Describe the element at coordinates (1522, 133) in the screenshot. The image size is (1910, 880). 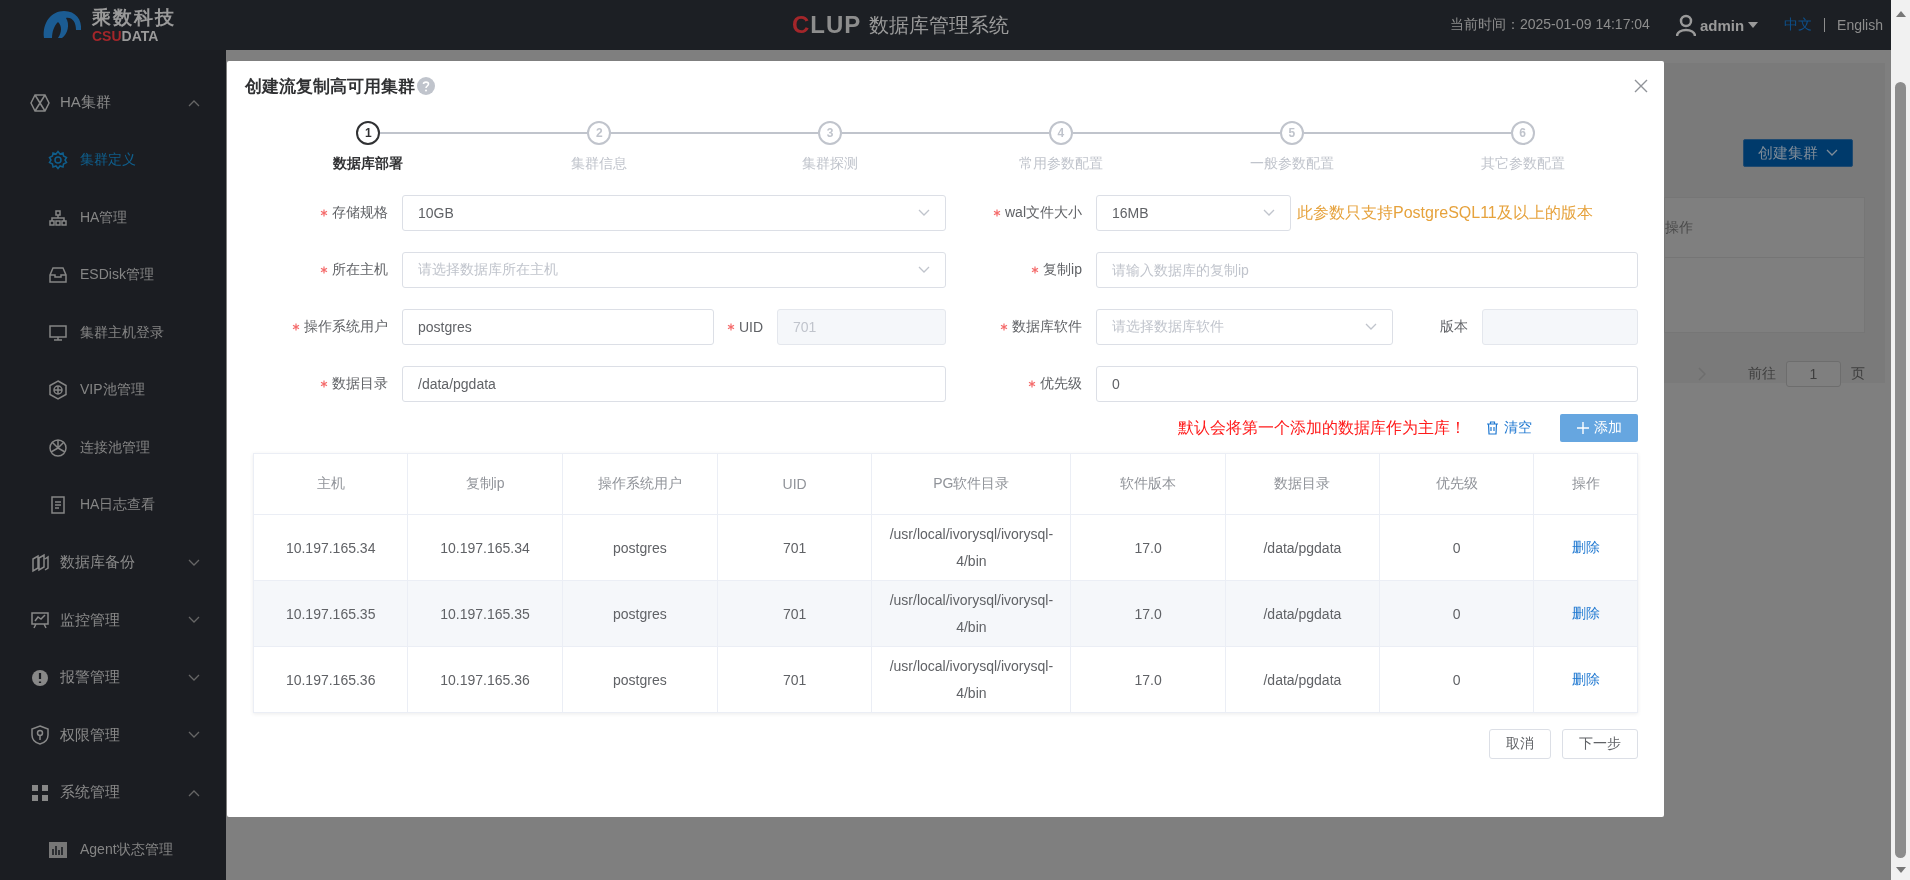
I see `step-number: 6` at that location.